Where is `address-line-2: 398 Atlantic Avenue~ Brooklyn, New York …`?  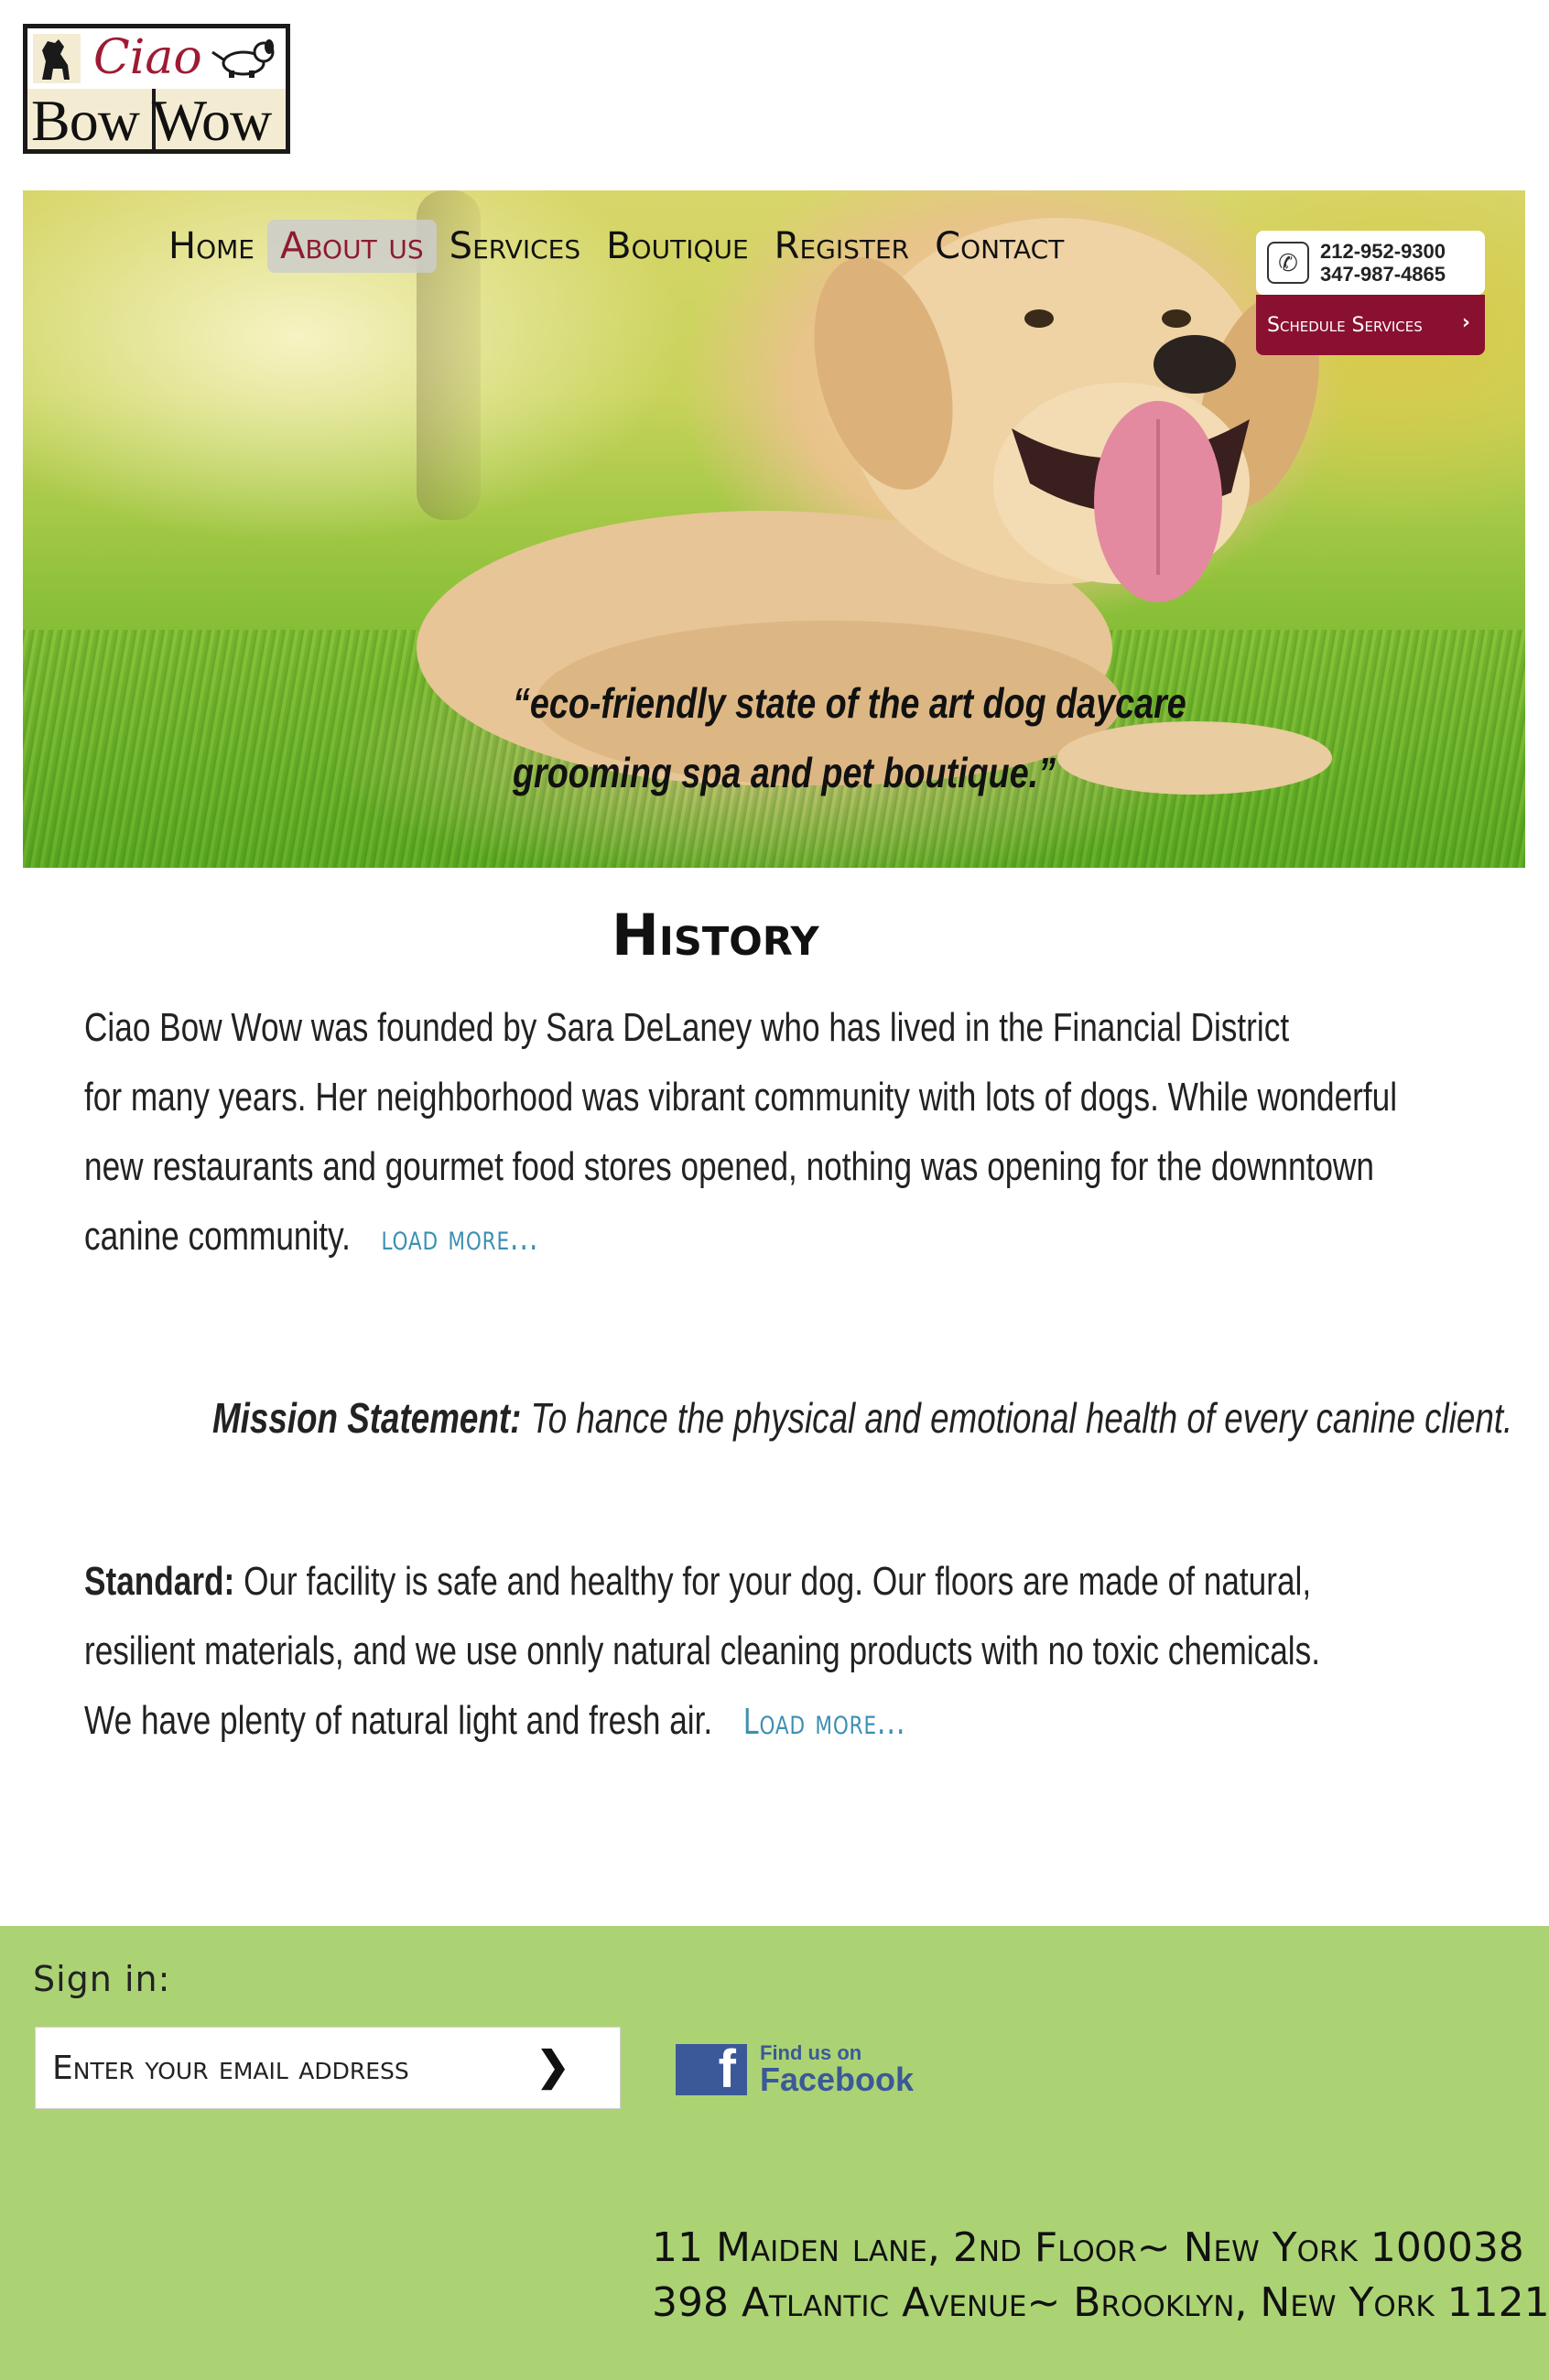
address-line-2: 398 Atlantic Avenue~ Brooklyn, New York … is located at coordinates (1100, 2302).